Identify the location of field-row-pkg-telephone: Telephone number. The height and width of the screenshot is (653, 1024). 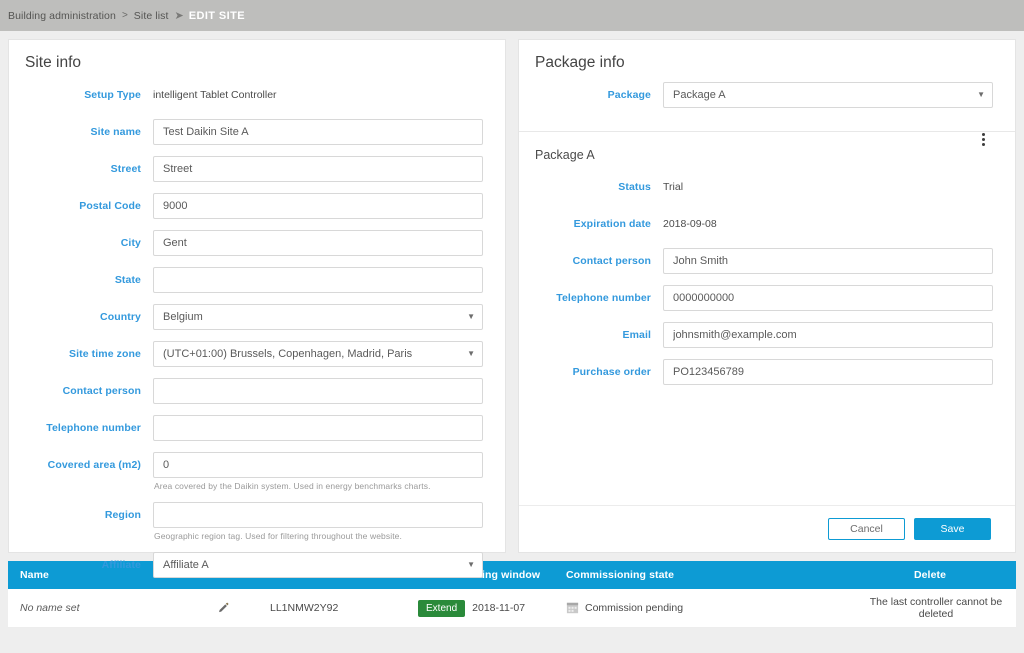
(767, 298).